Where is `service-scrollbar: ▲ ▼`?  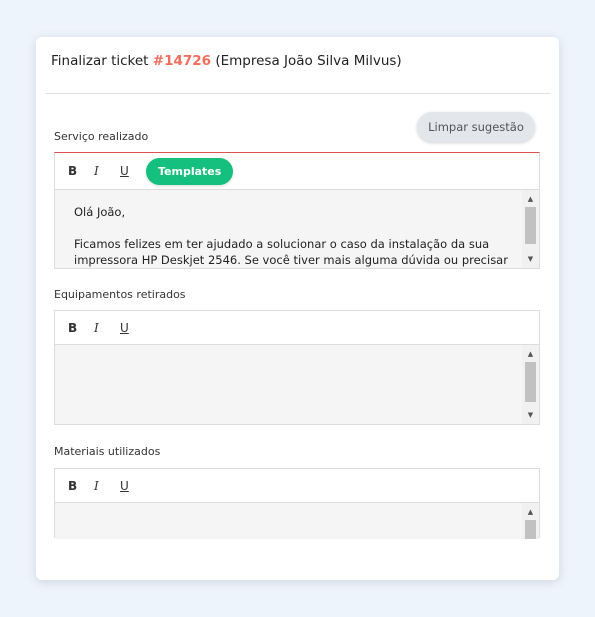 service-scrollbar: ▲ ▼ is located at coordinates (530, 229).